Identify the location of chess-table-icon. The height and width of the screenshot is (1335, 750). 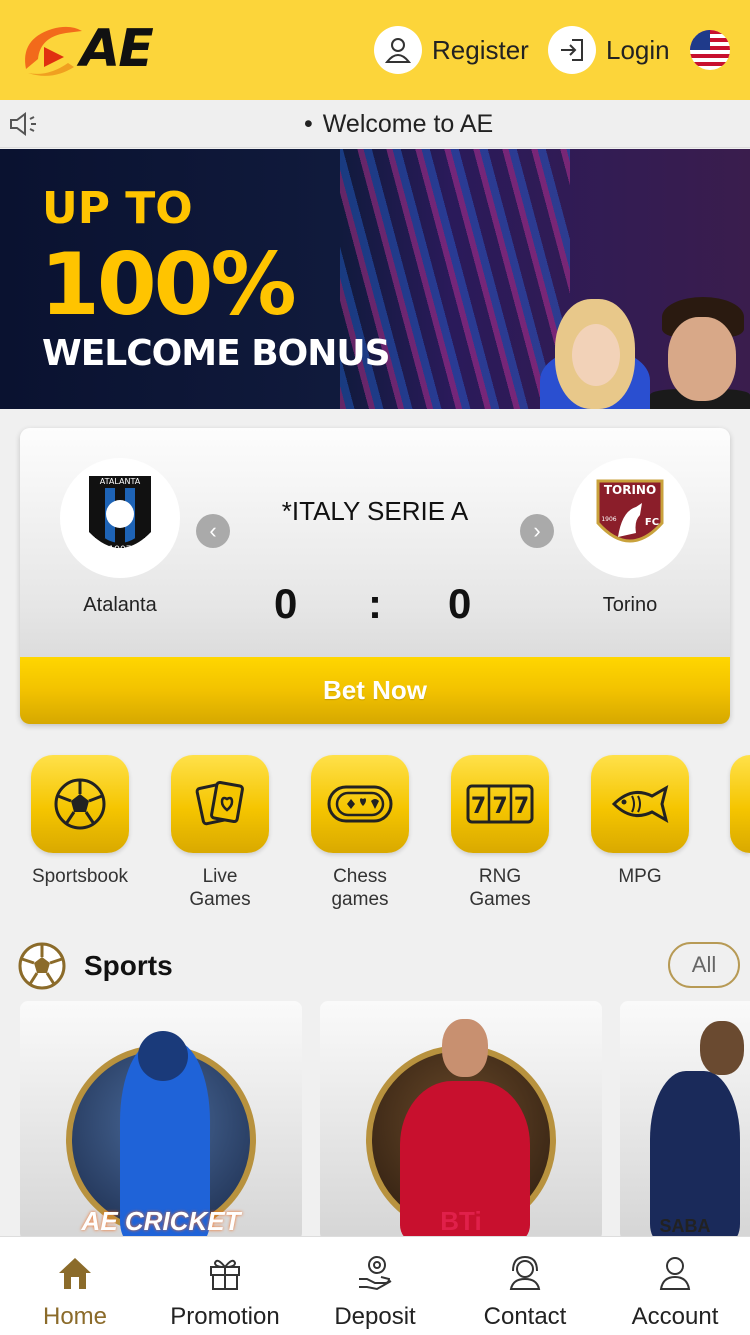
(360, 804).